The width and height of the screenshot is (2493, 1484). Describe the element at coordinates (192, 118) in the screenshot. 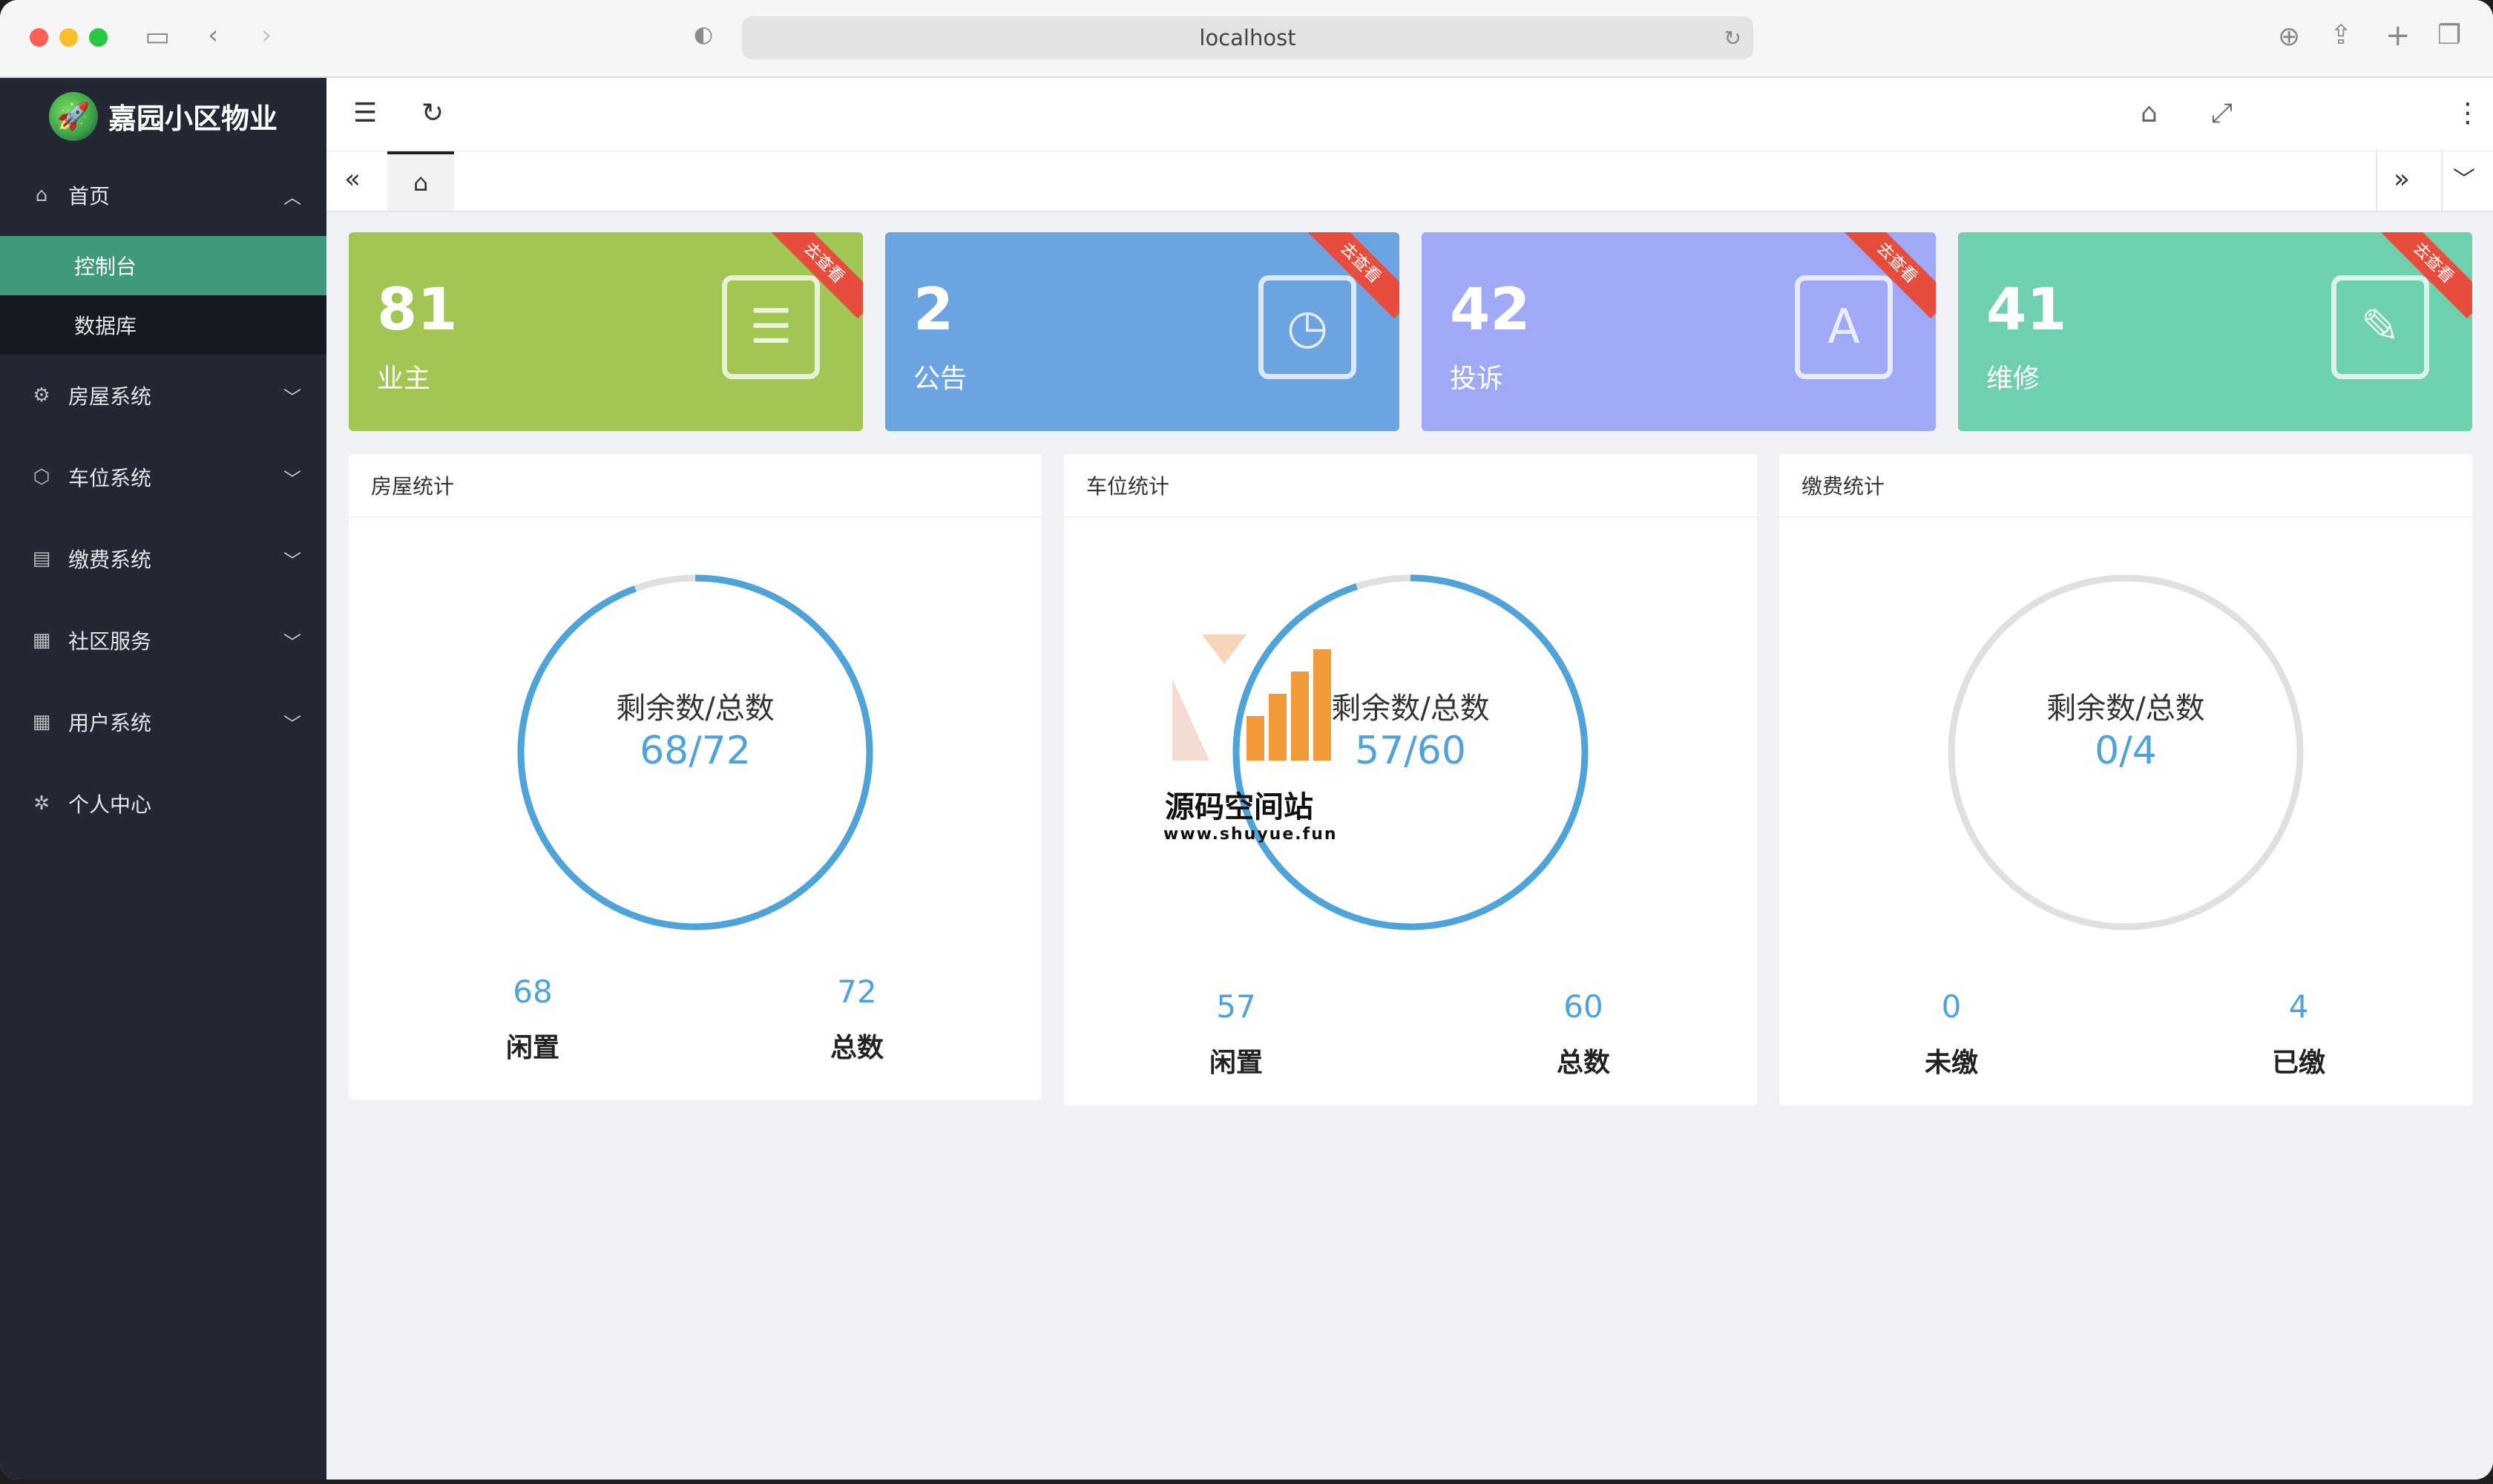

I see `brand-title: 嘉园小区物业` at that location.